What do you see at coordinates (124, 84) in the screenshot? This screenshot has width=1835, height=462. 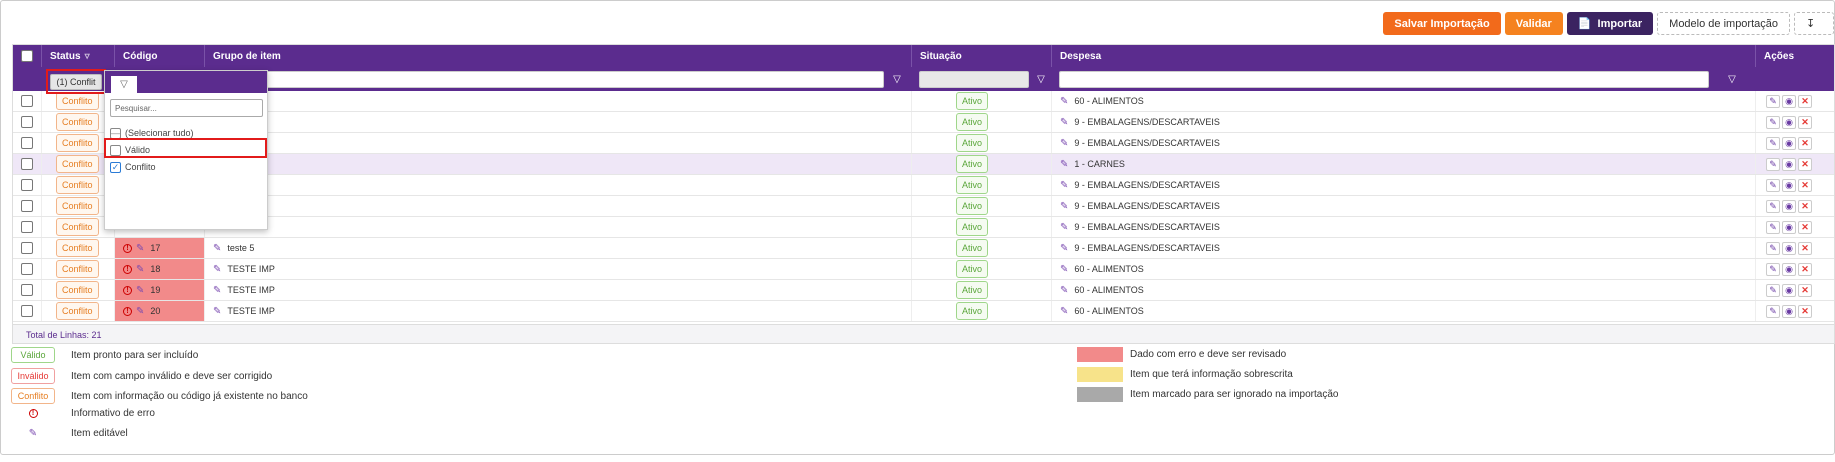 I see `popup-filter-tab: ▽` at bounding box center [124, 84].